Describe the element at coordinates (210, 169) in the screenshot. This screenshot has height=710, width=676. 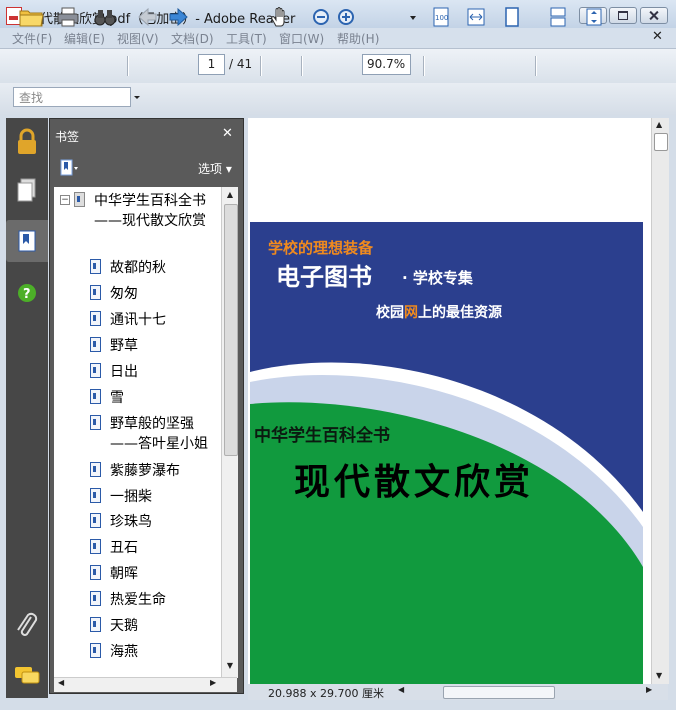
I see `options-label: 选项` at that location.